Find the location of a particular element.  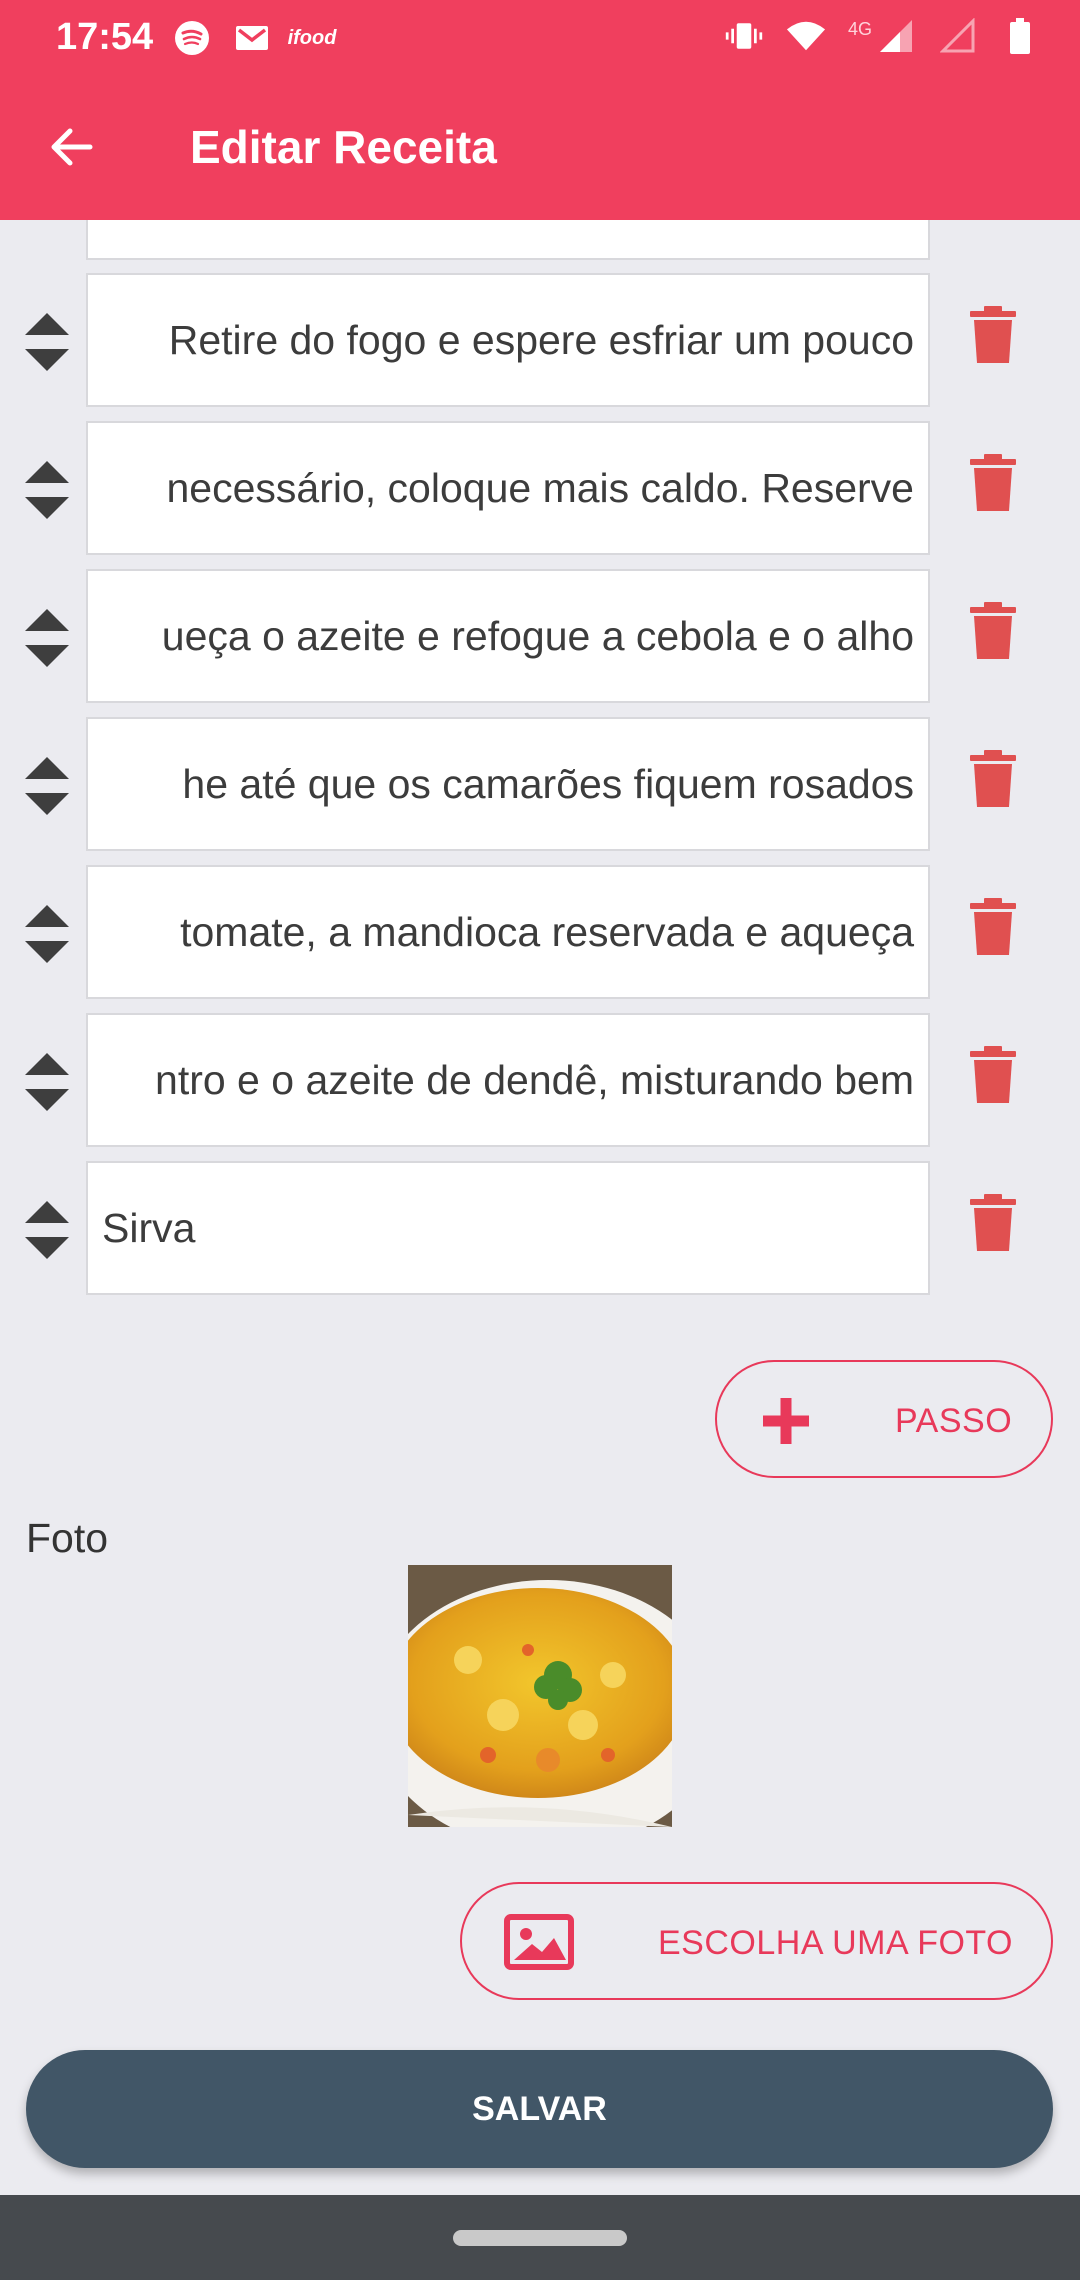

step-input: ntro e o azeite de dendê, misturando bem is located at coordinates (508, 1080).